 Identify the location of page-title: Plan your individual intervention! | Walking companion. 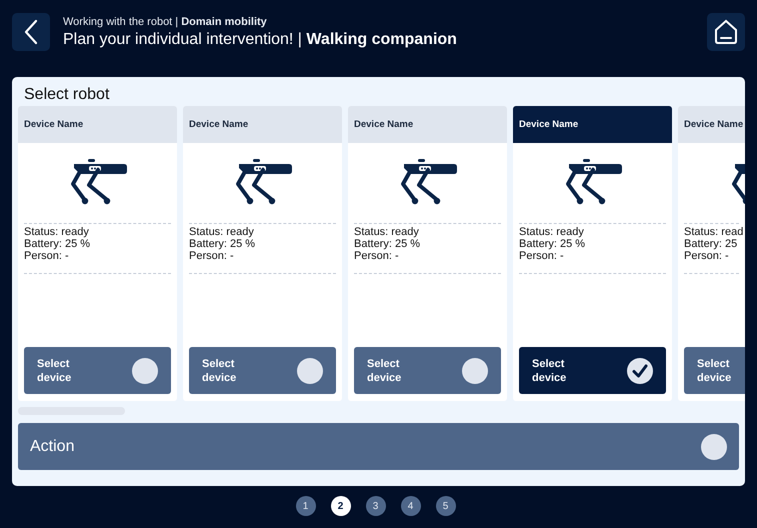
(260, 39).